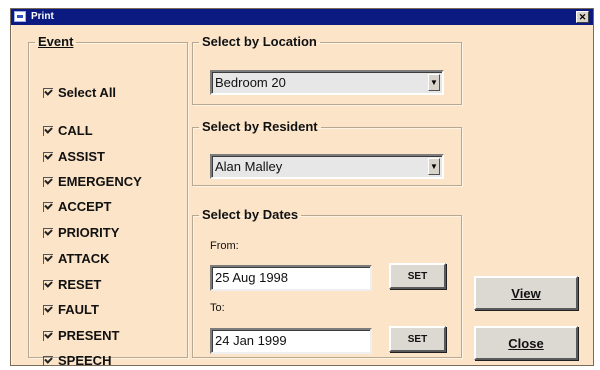 This screenshot has height=370, width=600. I want to click on checkbox-attack: ATTACK, so click(76, 258).